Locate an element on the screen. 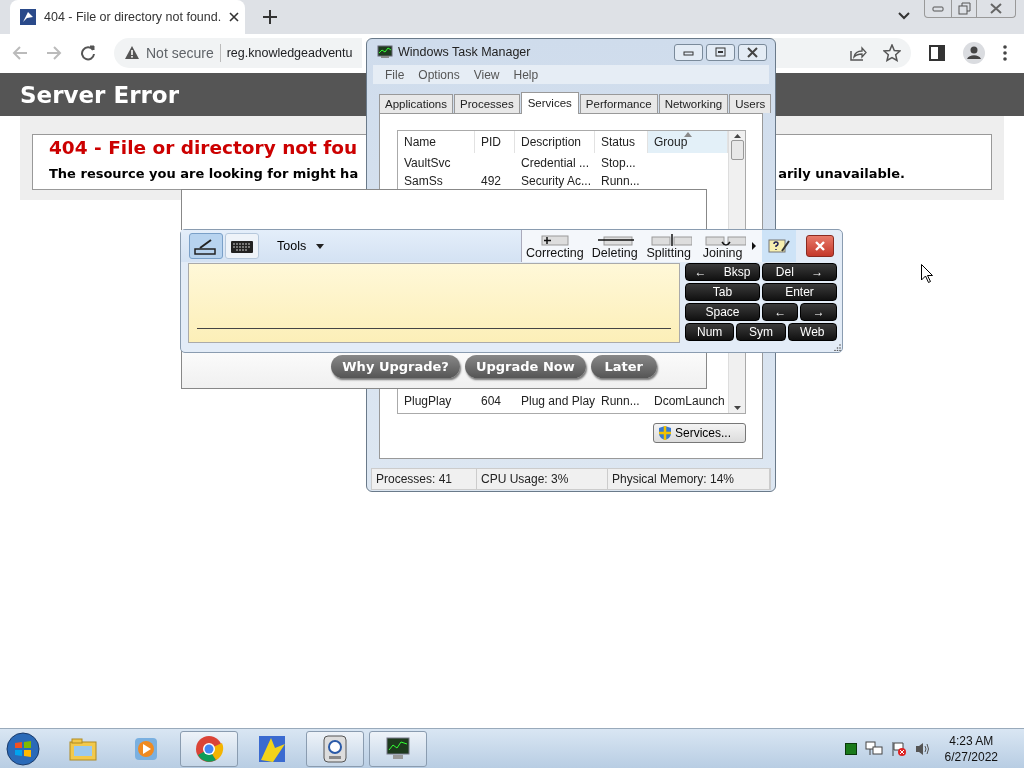 The image size is (1024, 768). help-button is located at coordinates (779, 246).